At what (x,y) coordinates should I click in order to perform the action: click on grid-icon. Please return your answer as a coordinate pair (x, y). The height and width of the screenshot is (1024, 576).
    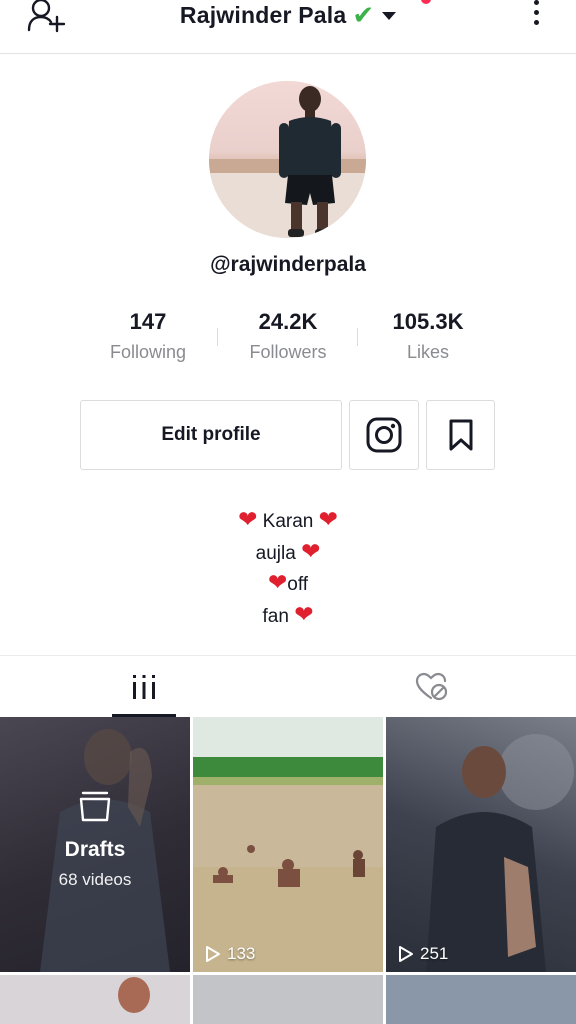
    Looking at the image, I should click on (144, 687).